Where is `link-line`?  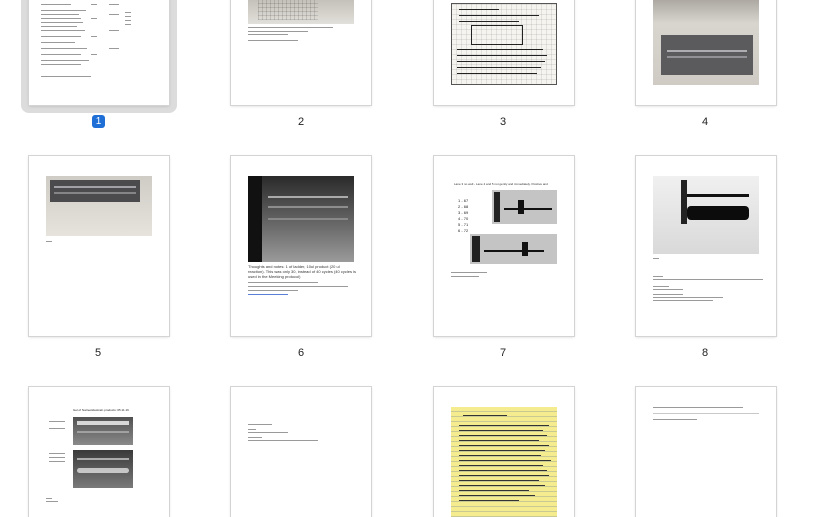 link-line is located at coordinates (268, 294).